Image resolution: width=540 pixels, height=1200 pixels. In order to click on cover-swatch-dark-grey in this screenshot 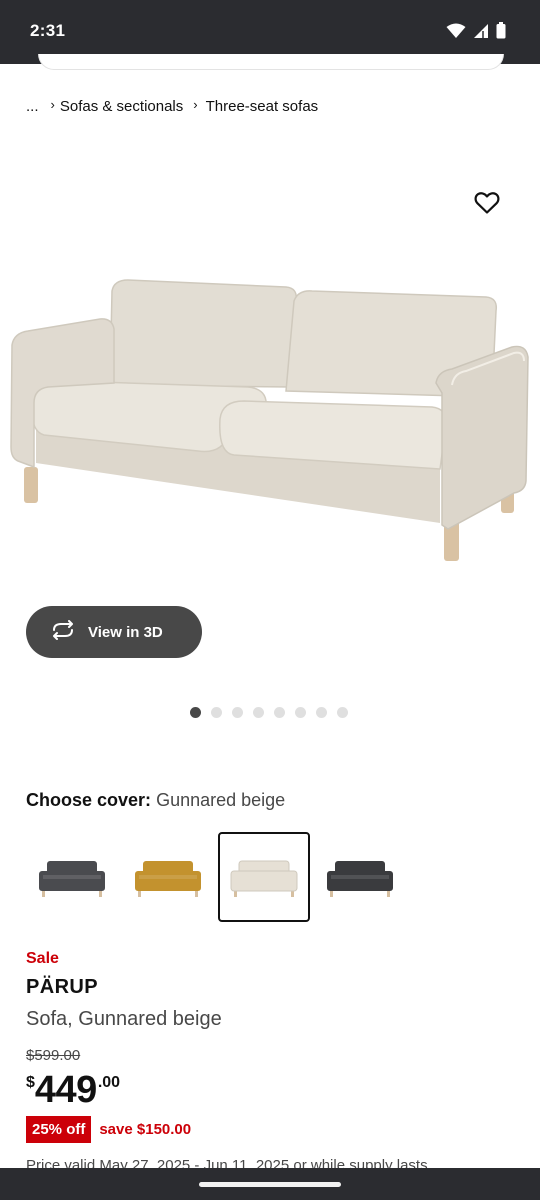, I will do `click(72, 877)`.